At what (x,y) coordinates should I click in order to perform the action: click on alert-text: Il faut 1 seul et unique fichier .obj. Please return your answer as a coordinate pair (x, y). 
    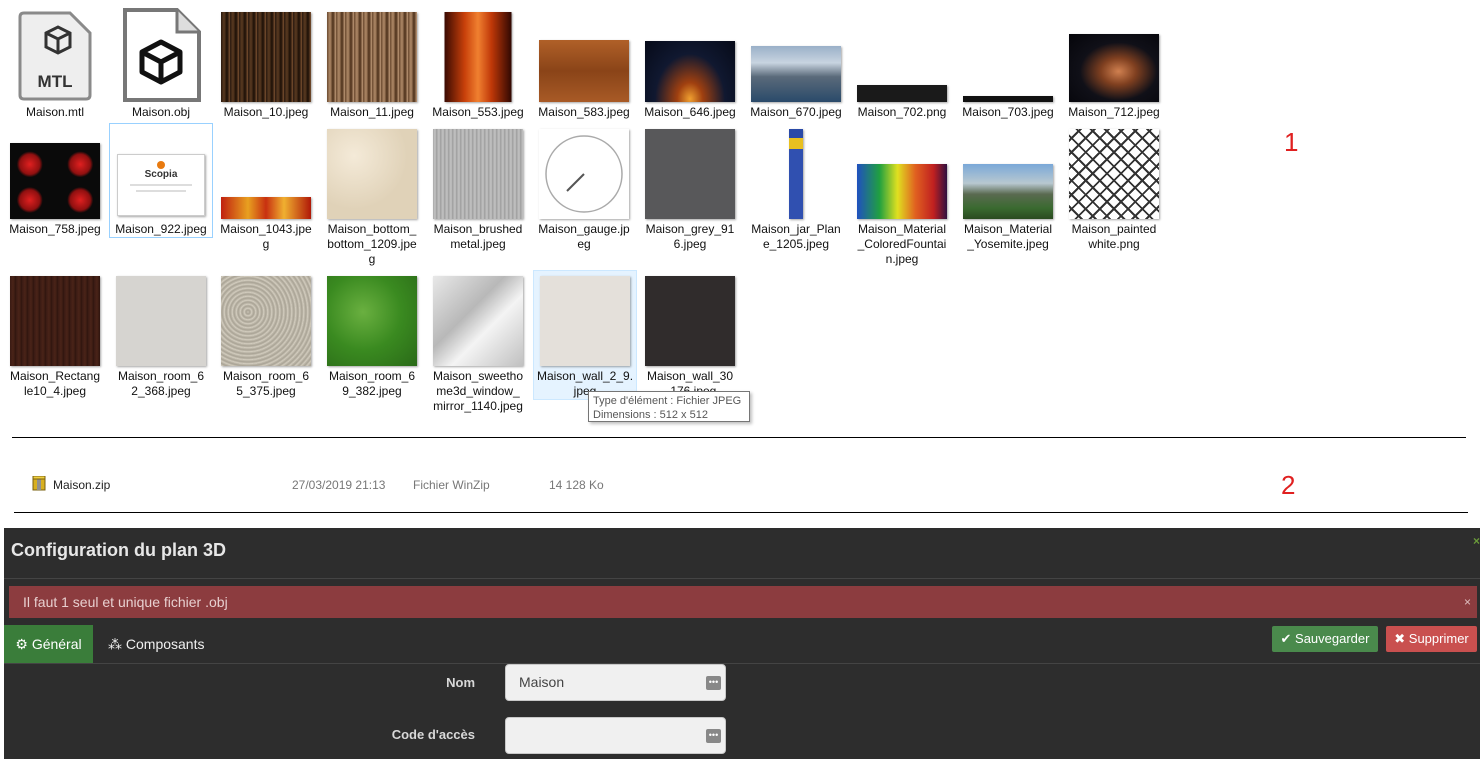
    Looking at the image, I should click on (125, 602).